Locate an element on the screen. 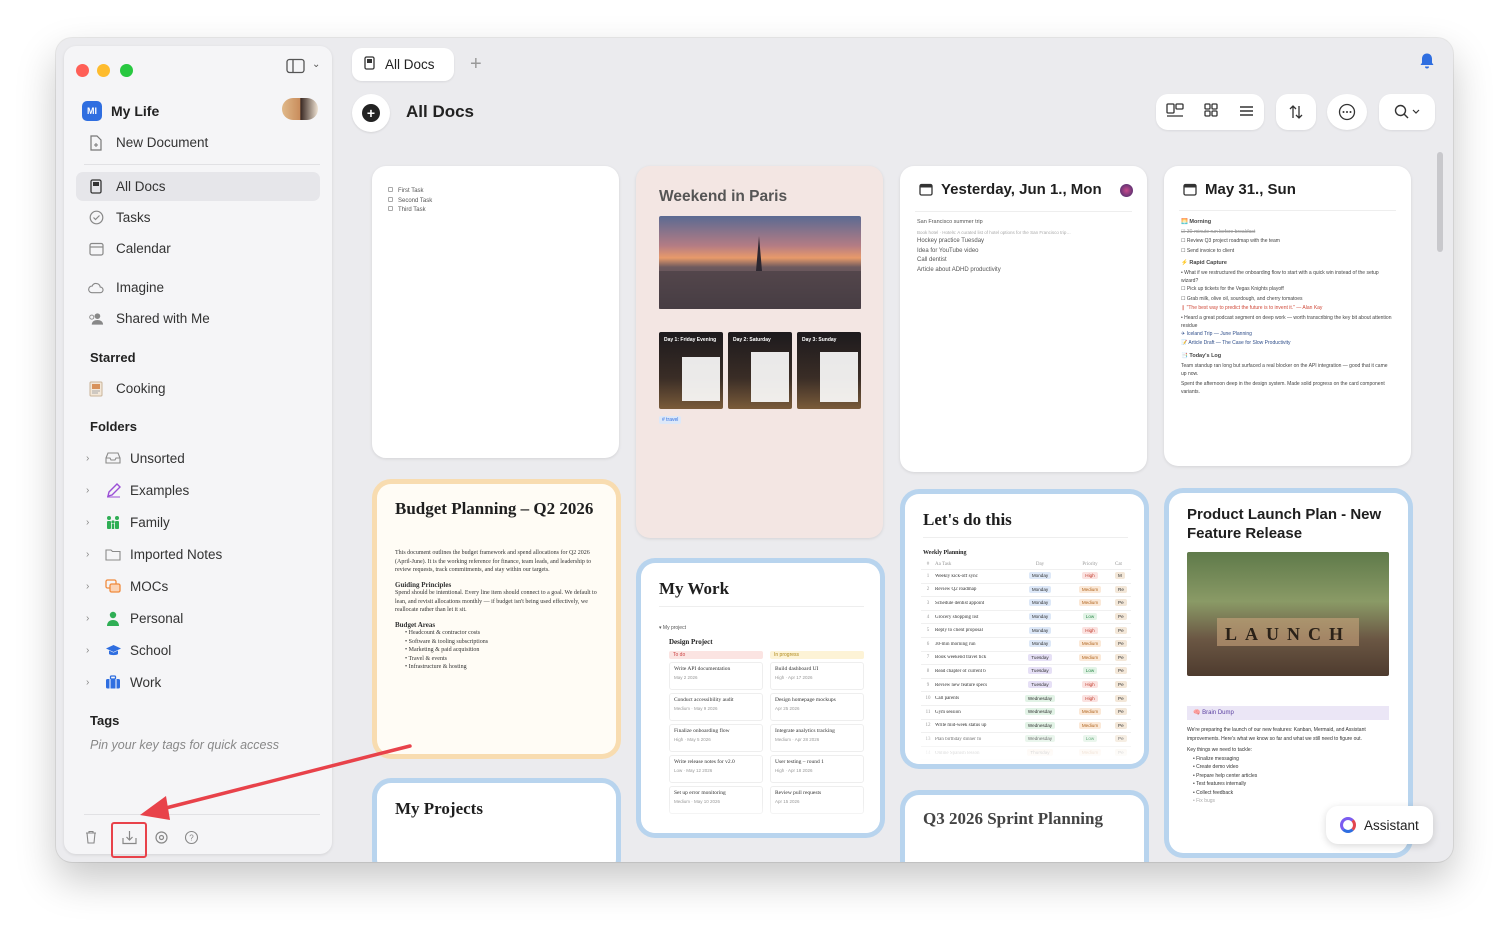 The image size is (1509, 937). scrollbar is located at coordinates (1440, 202).